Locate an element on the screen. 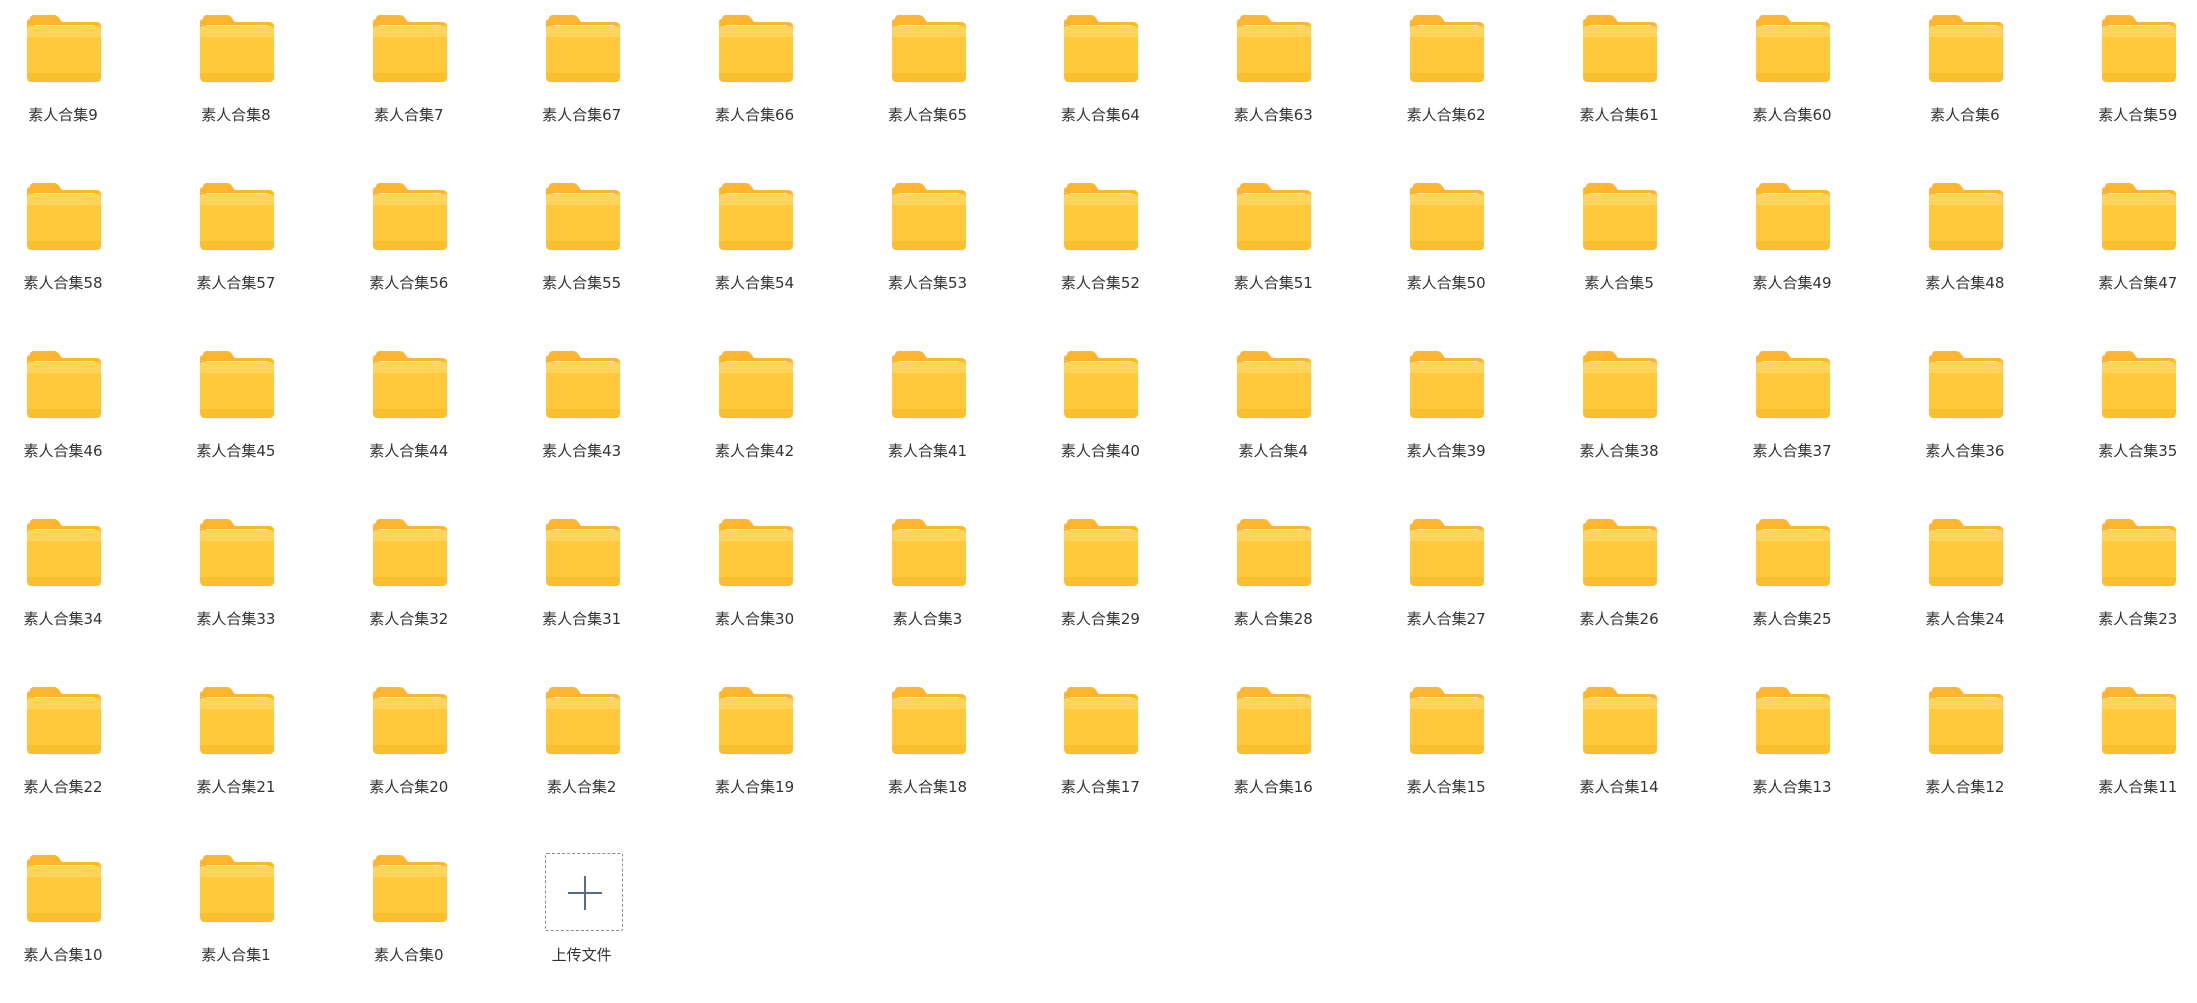 The image size is (2197, 1003). folder-item: 素人合集34 is located at coordinates (69, 574).